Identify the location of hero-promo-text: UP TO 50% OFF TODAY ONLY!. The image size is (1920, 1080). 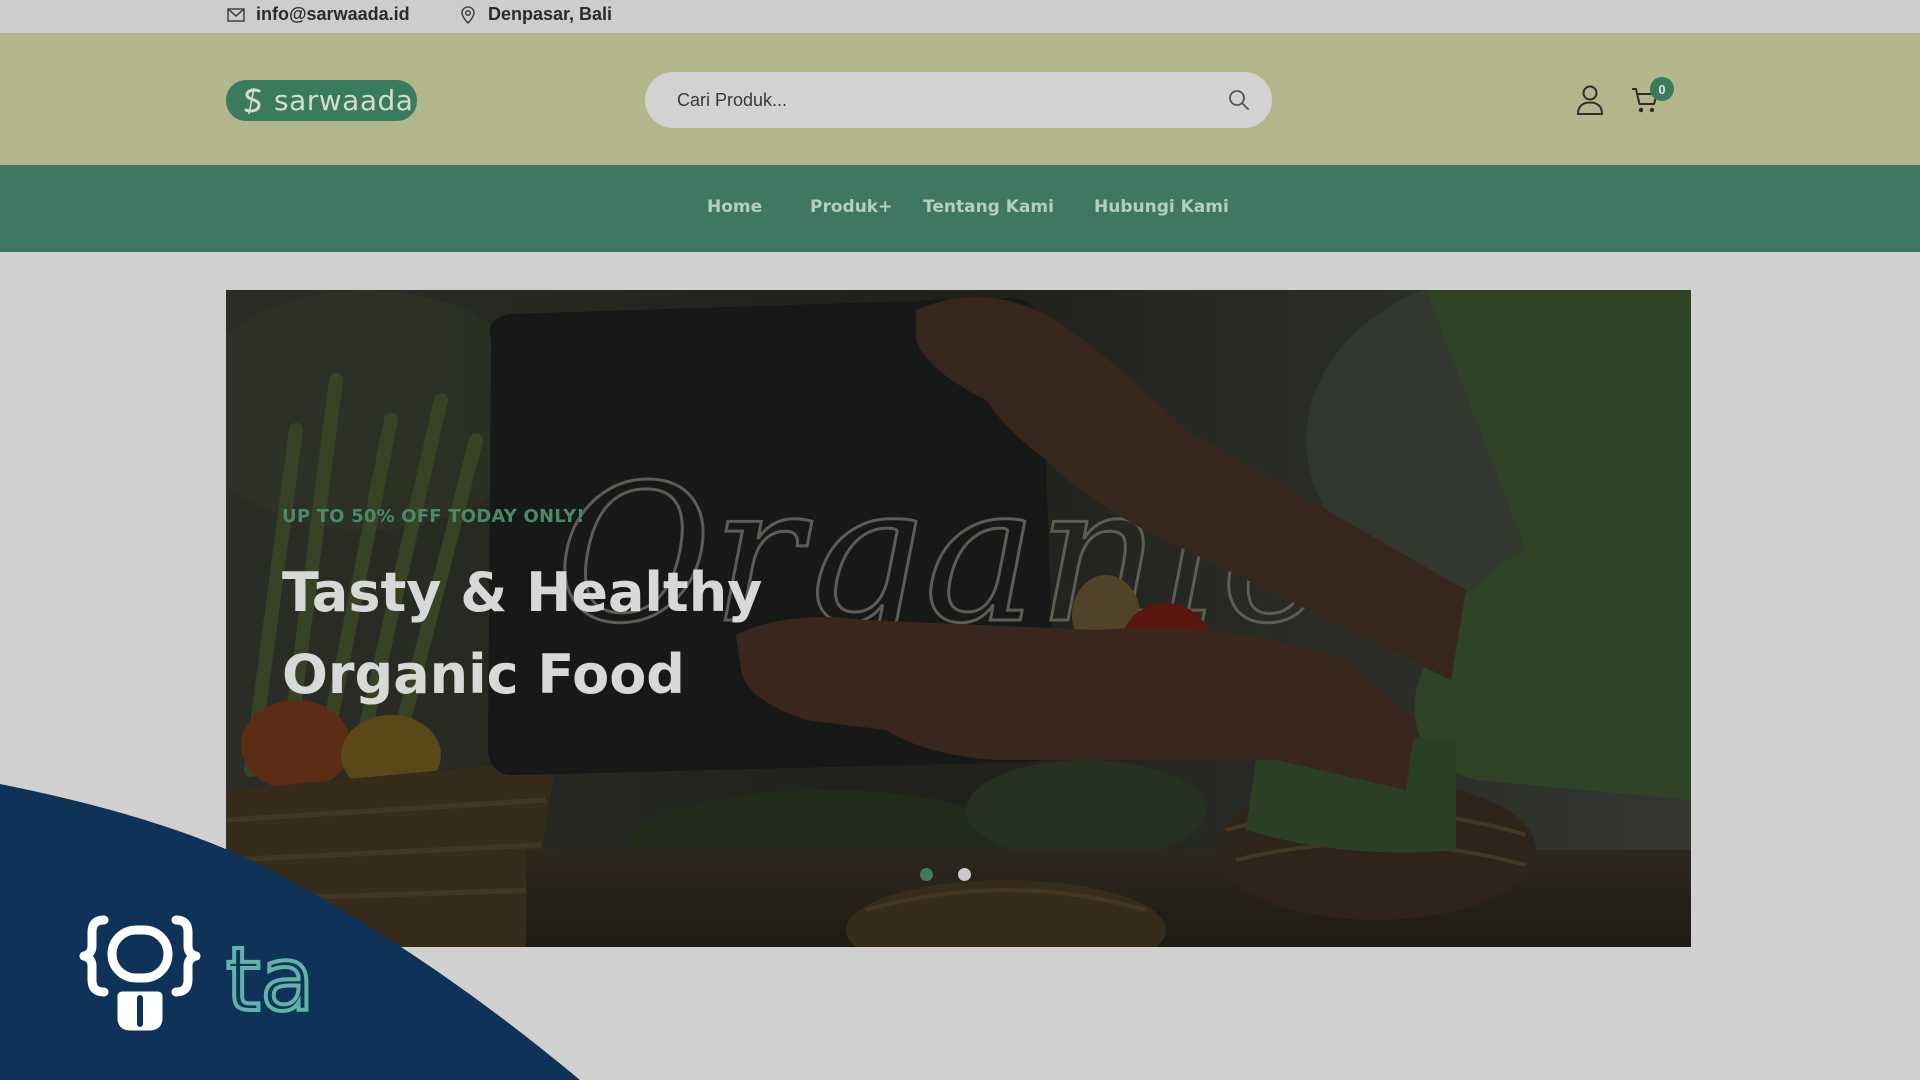
(433, 516).